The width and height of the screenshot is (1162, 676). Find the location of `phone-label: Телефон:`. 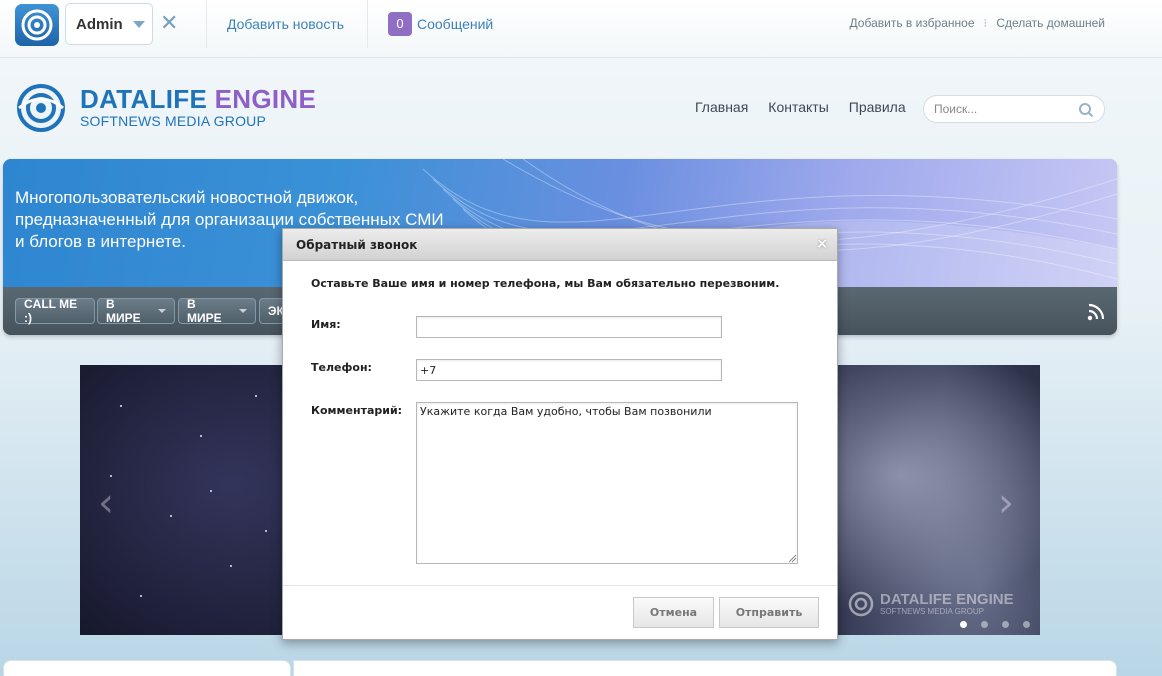

phone-label: Телефон: is located at coordinates (341, 367).